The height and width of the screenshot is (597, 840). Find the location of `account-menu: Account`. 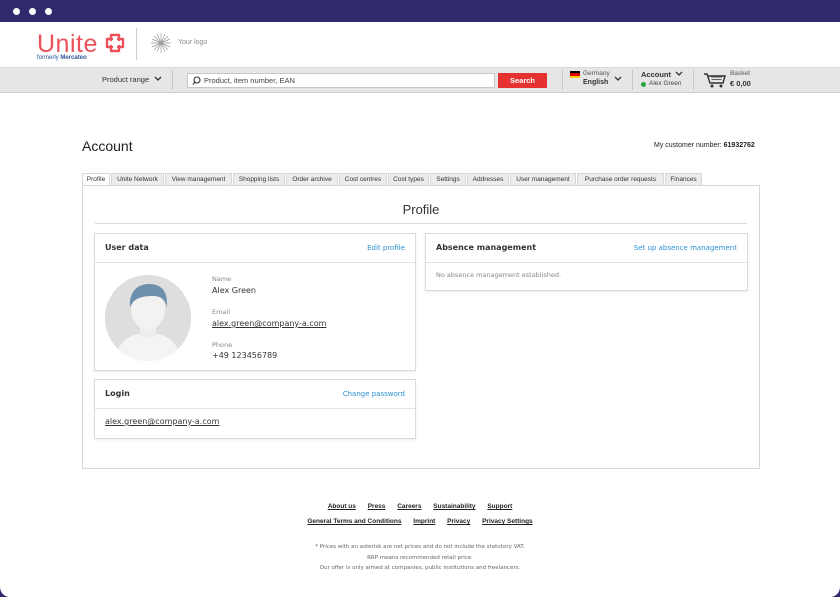

account-menu: Account is located at coordinates (662, 74).